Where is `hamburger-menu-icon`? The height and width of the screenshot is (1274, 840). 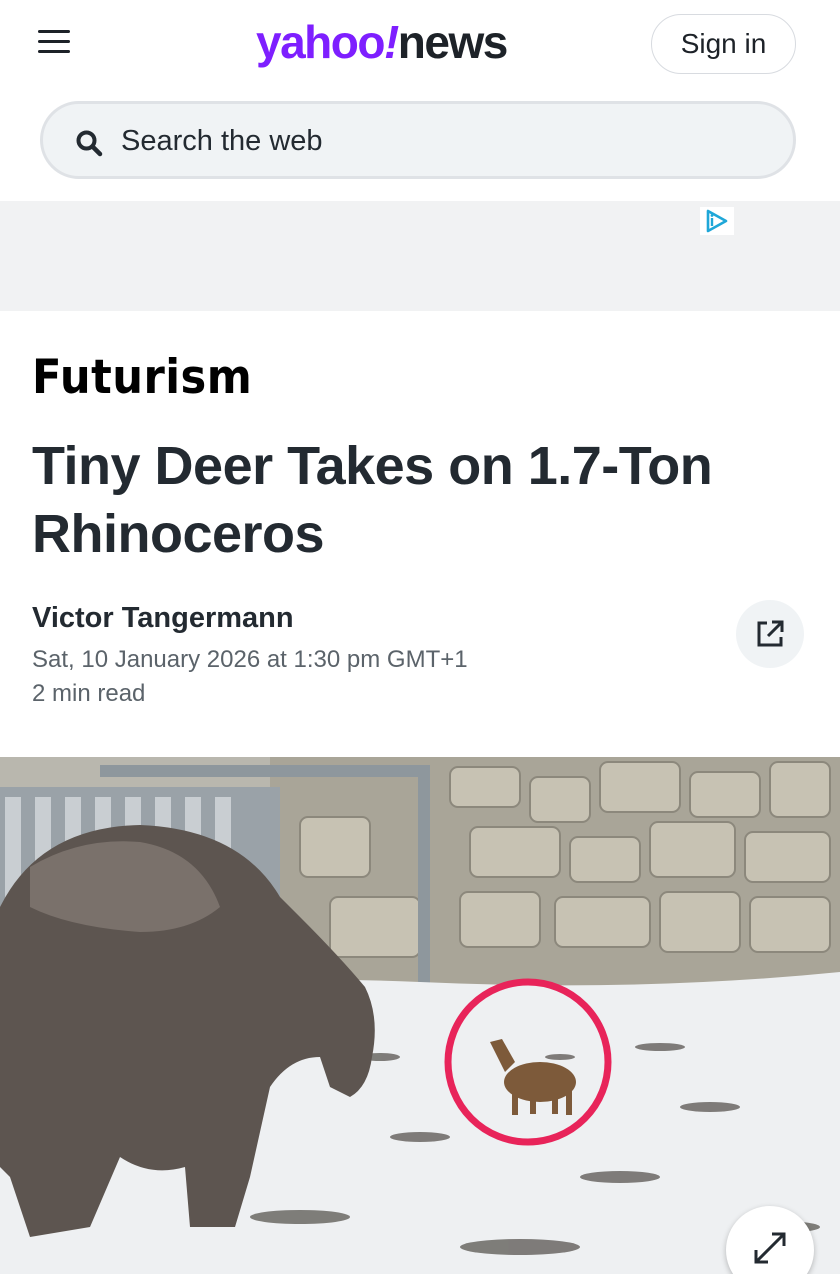
hamburger-menu-icon is located at coordinates (54, 42).